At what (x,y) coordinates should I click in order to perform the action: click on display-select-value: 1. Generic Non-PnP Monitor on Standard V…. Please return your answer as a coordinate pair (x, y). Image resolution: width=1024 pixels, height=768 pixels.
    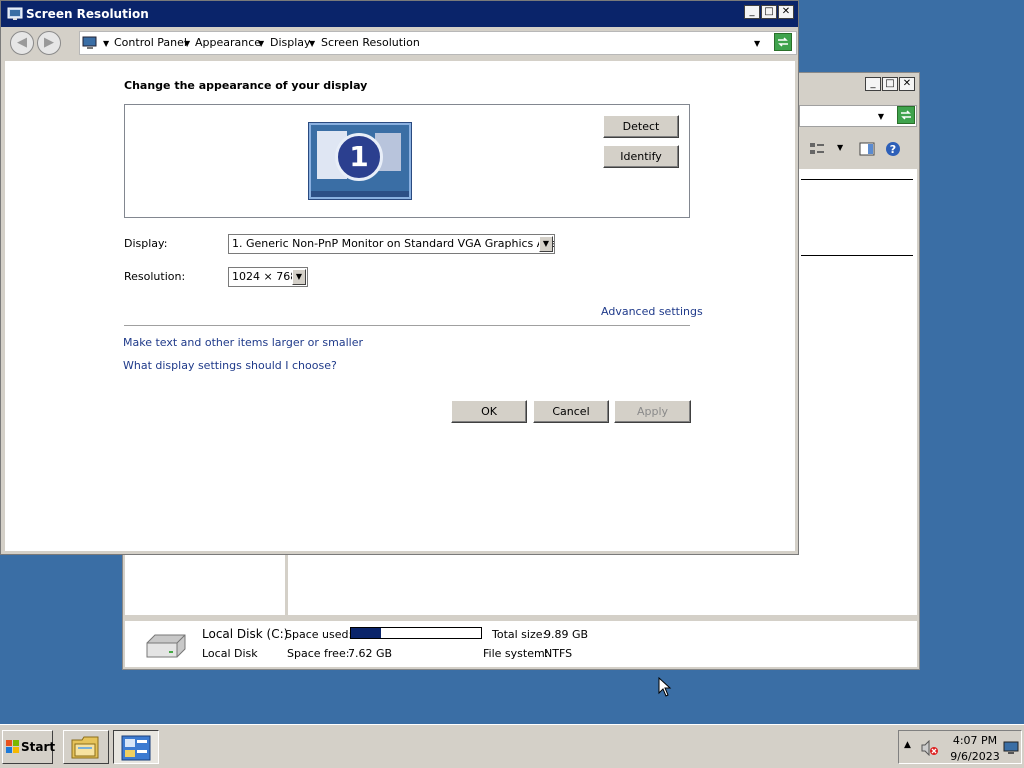
    Looking at the image, I should click on (393, 243).